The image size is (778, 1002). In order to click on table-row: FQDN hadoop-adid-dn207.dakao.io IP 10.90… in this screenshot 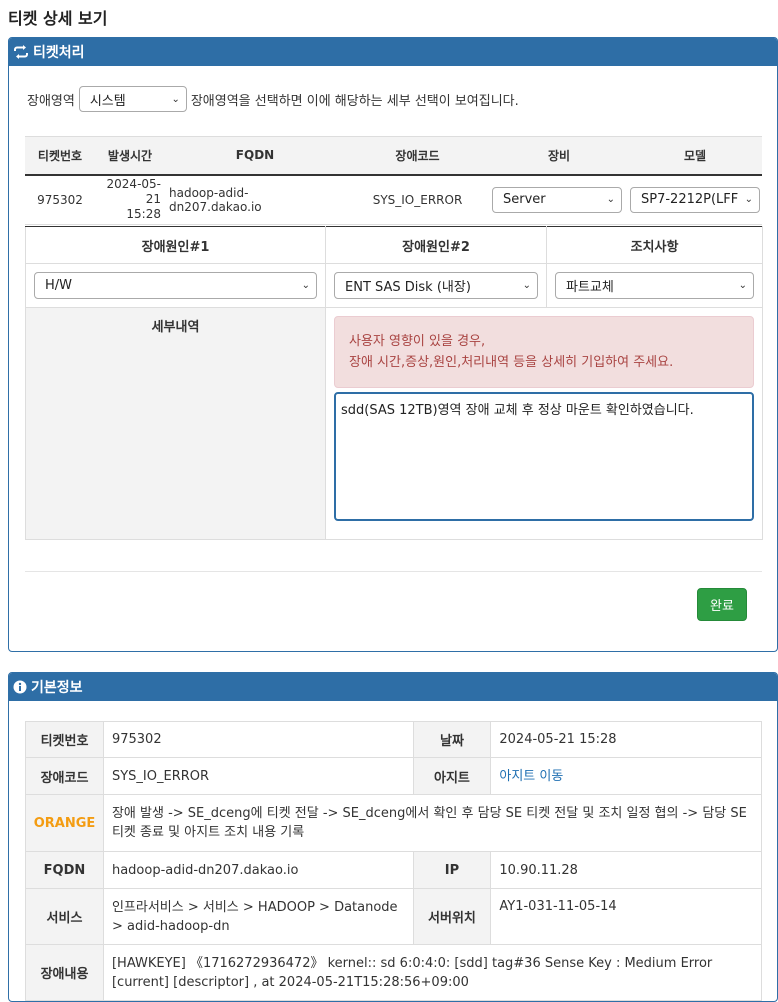, I will do `click(393, 870)`.